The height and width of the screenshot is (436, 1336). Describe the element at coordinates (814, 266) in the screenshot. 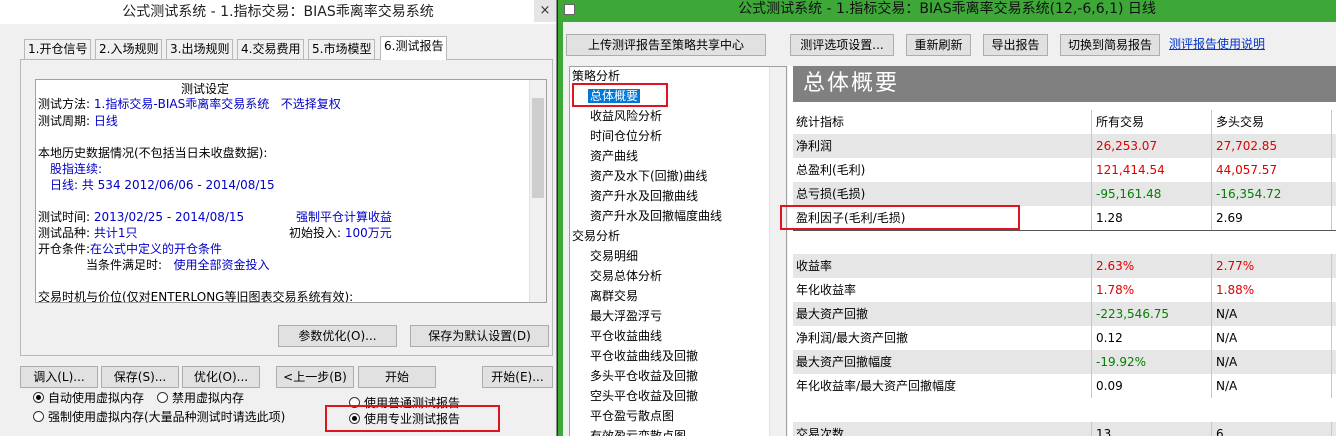

I see `table-cell: 收益率` at that location.